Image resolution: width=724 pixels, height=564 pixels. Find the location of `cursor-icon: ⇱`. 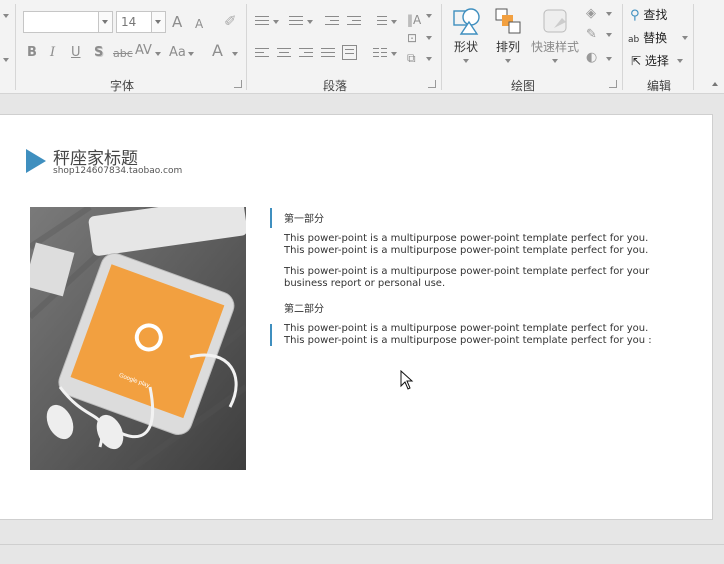

cursor-icon: ⇱ is located at coordinates (636, 61).